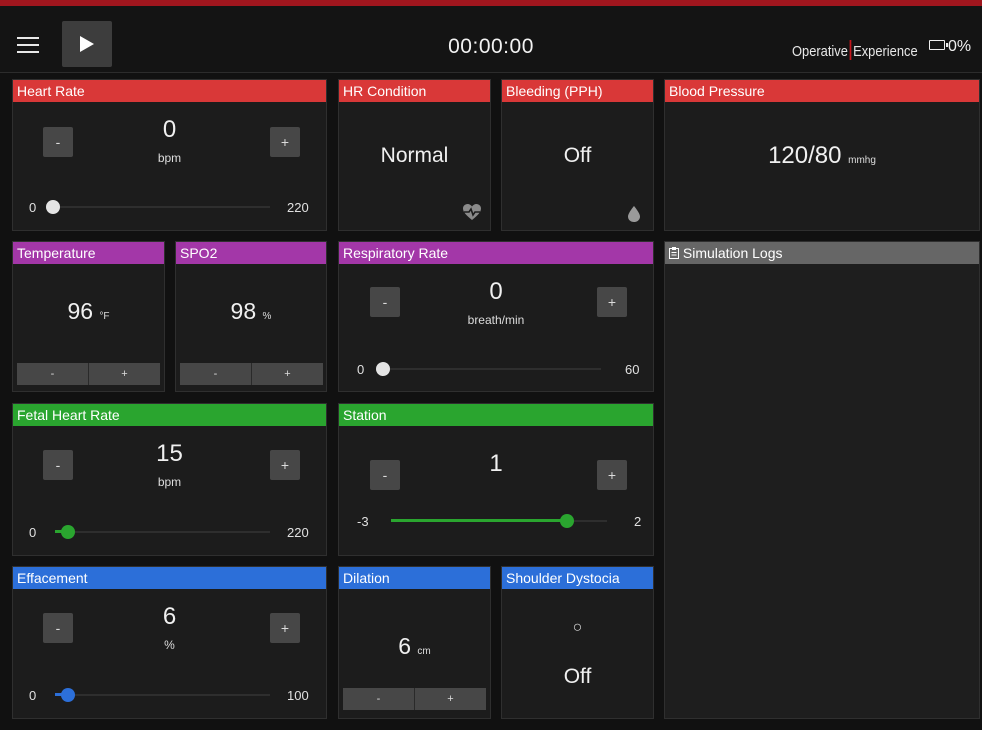  What do you see at coordinates (885, 51) in the screenshot?
I see `brand-right-text: Experience` at bounding box center [885, 51].